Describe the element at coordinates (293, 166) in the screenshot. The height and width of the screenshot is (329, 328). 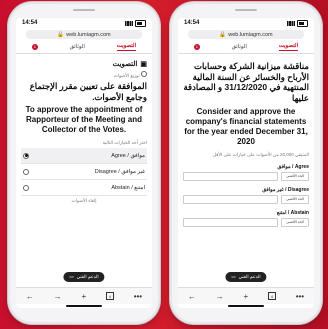
I see `field-agree-label: Agree / موافق` at that location.